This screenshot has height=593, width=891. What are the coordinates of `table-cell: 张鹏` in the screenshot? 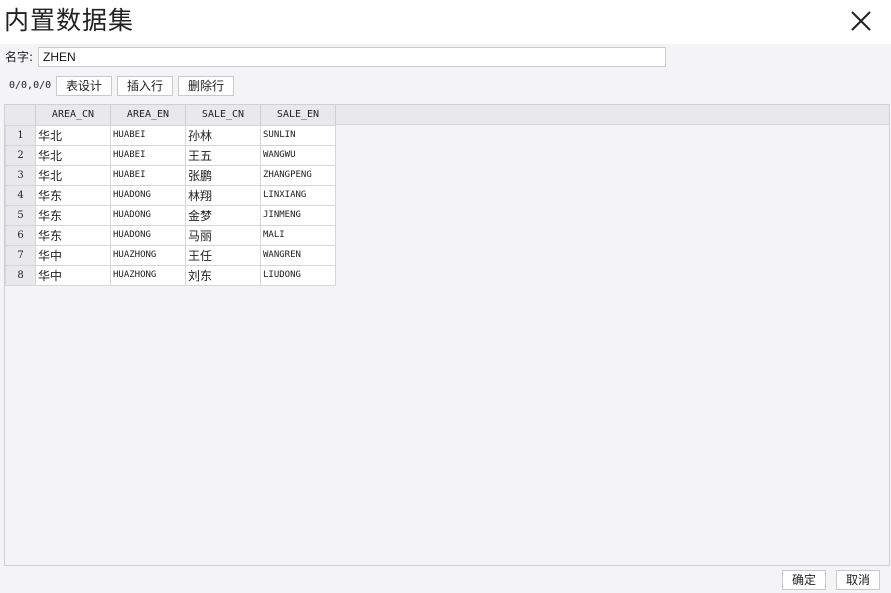 It's located at (223, 175).